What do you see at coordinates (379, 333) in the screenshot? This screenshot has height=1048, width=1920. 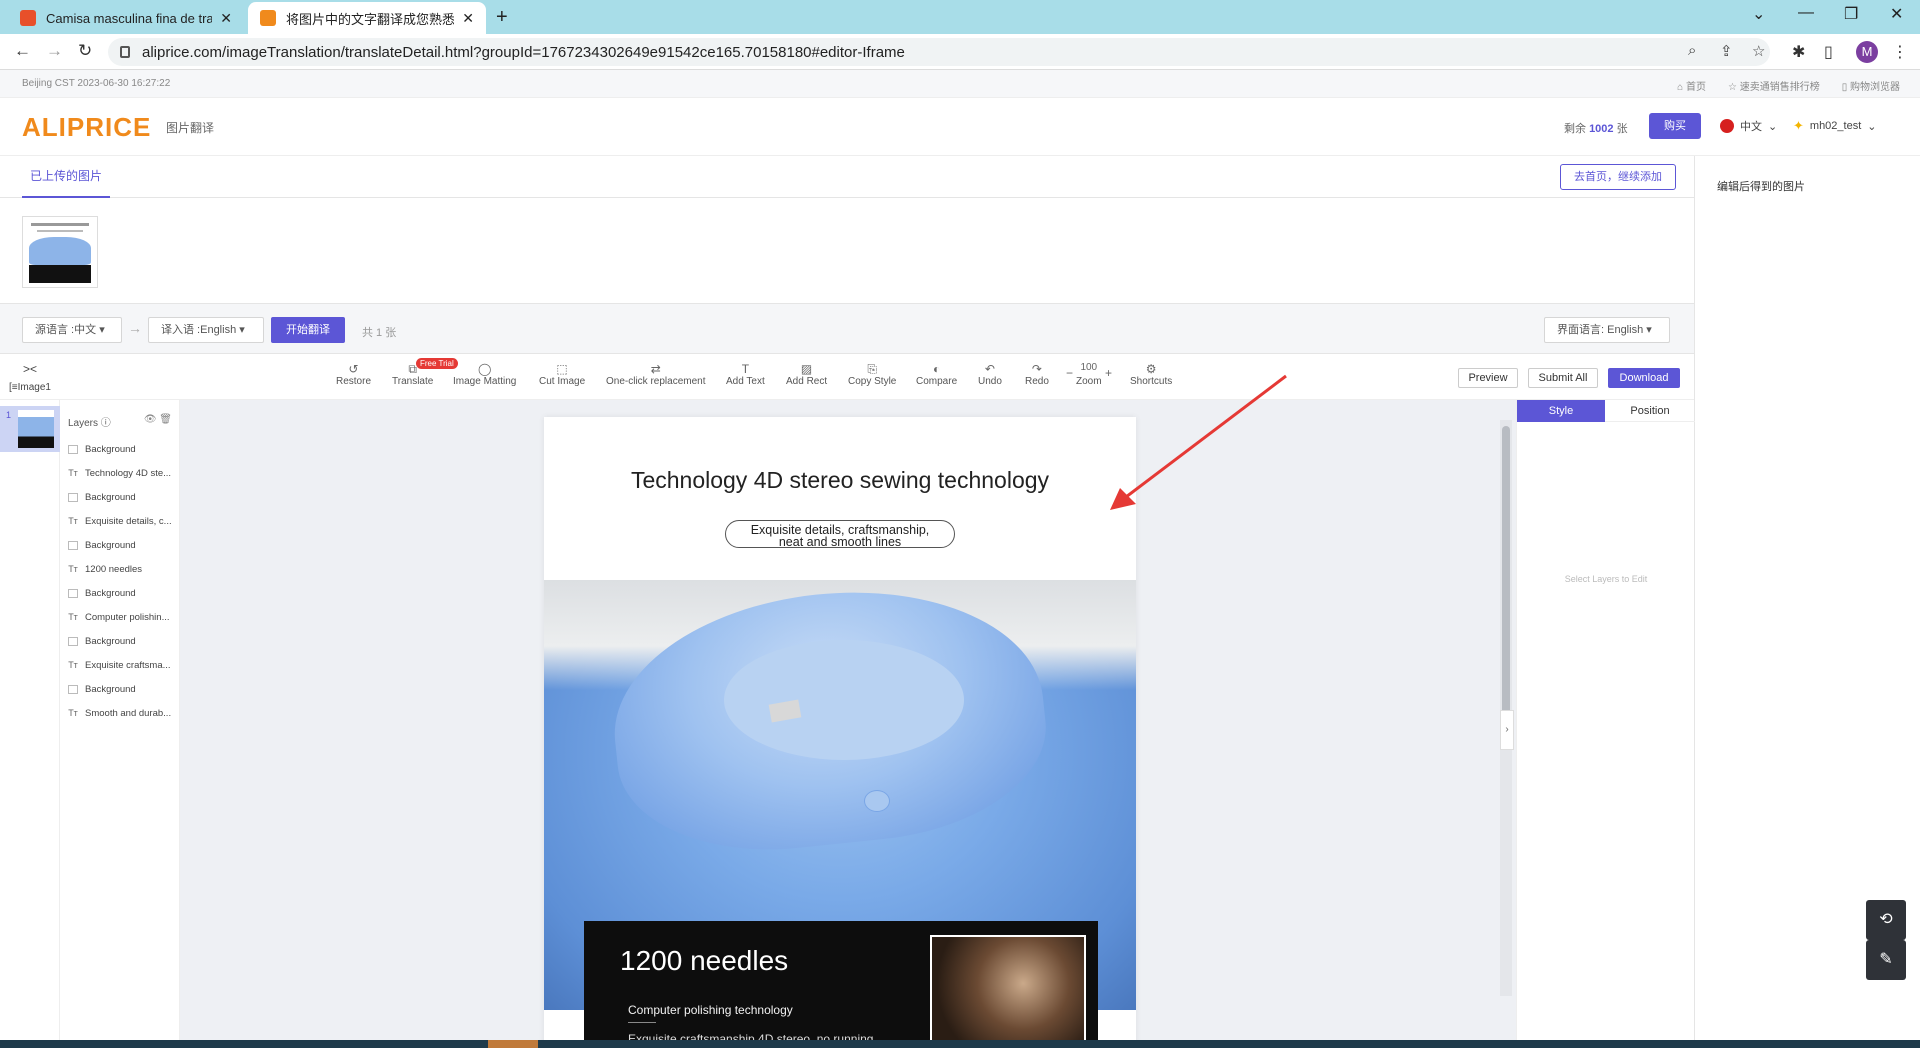 I see `image-count: 共 1 张` at bounding box center [379, 333].